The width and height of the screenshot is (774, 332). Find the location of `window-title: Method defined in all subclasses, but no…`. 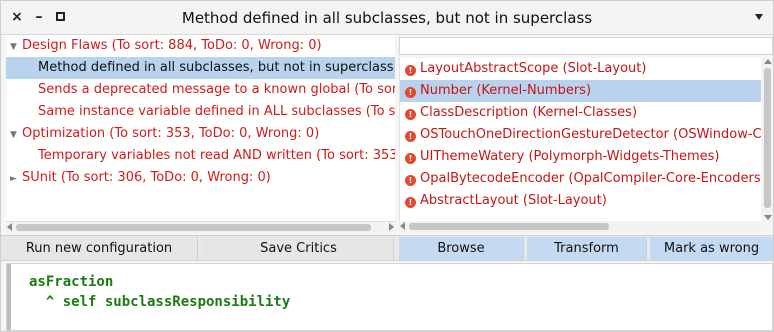

window-title: Method defined in all subclasses, but no… is located at coordinates (387, 18).